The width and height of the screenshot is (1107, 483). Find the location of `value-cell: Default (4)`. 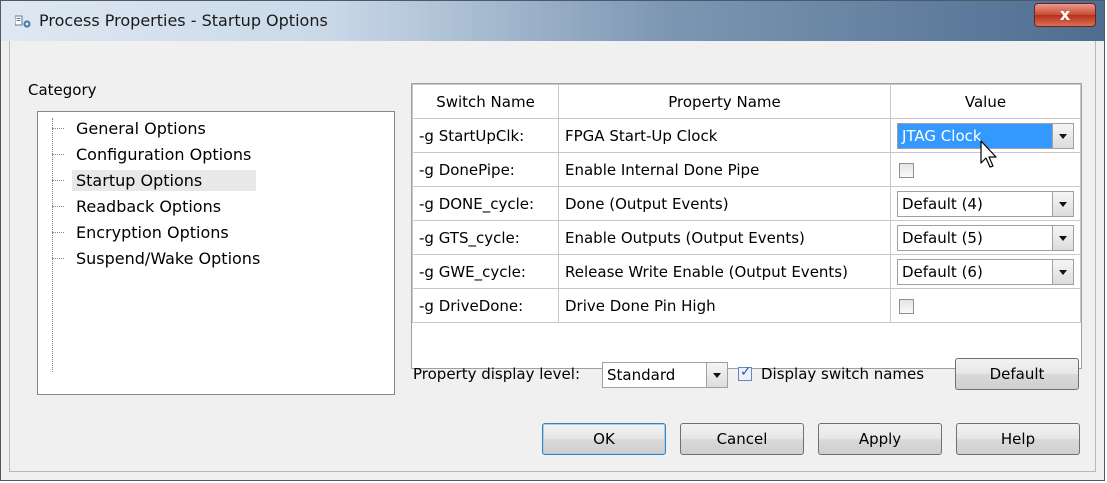

value-cell: Default (4) is located at coordinates (985, 203).